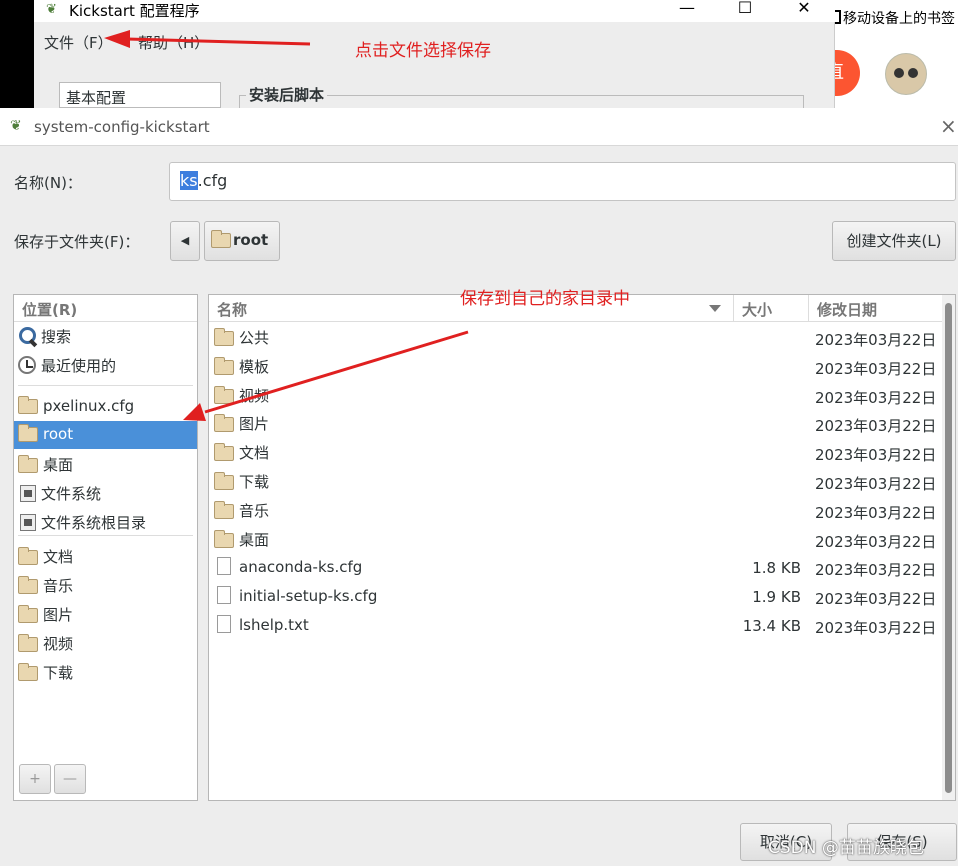  What do you see at coordinates (545, 299) in the screenshot?
I see `annotation-home-hint: 保存到自己的家目录中` at bounding box center [545, 299].